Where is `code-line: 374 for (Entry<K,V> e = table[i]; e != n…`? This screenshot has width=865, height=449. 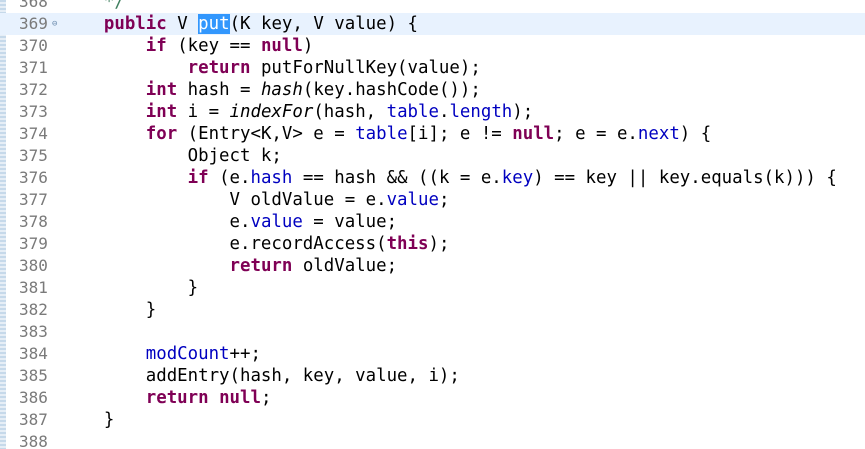
code-line: 374 for (Entry<K,V> e = table[i]; e != n… is located at coordinates (432, 134).